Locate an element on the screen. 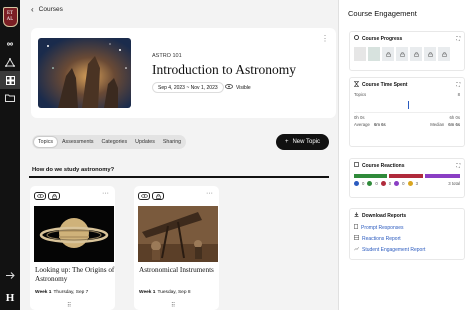 The image size is (474, 310). course-reactions-header: Course Reactions ⛶ is located at coordinates (407, 165).